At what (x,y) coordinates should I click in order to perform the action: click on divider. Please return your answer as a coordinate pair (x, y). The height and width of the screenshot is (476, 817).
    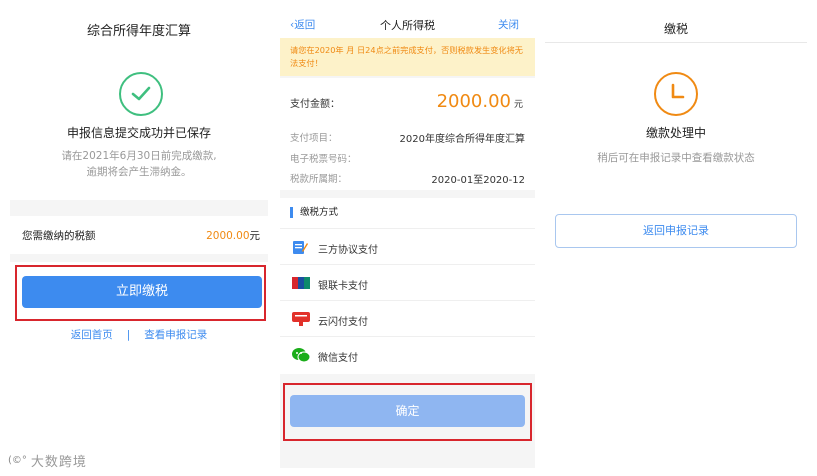
    Looking at the image, I should click on (676, 42).